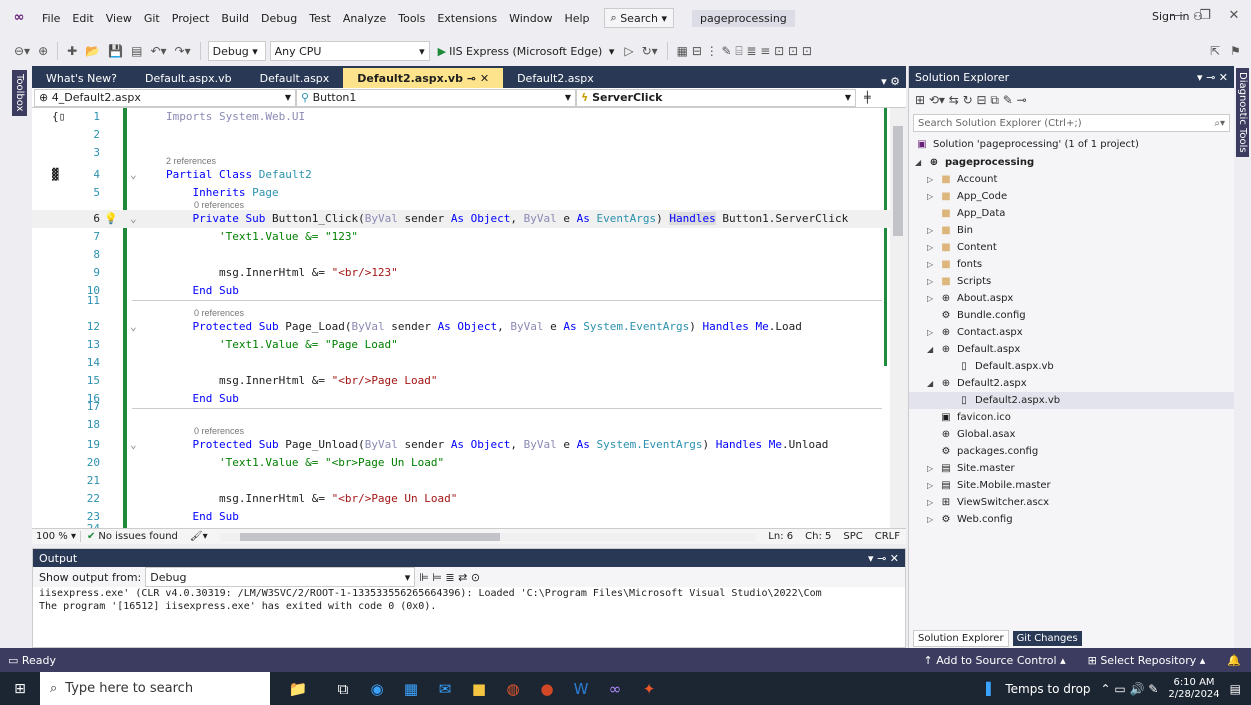 The image size is (1251, 705). I want to click on menu-build: Build, so click(235, 18).